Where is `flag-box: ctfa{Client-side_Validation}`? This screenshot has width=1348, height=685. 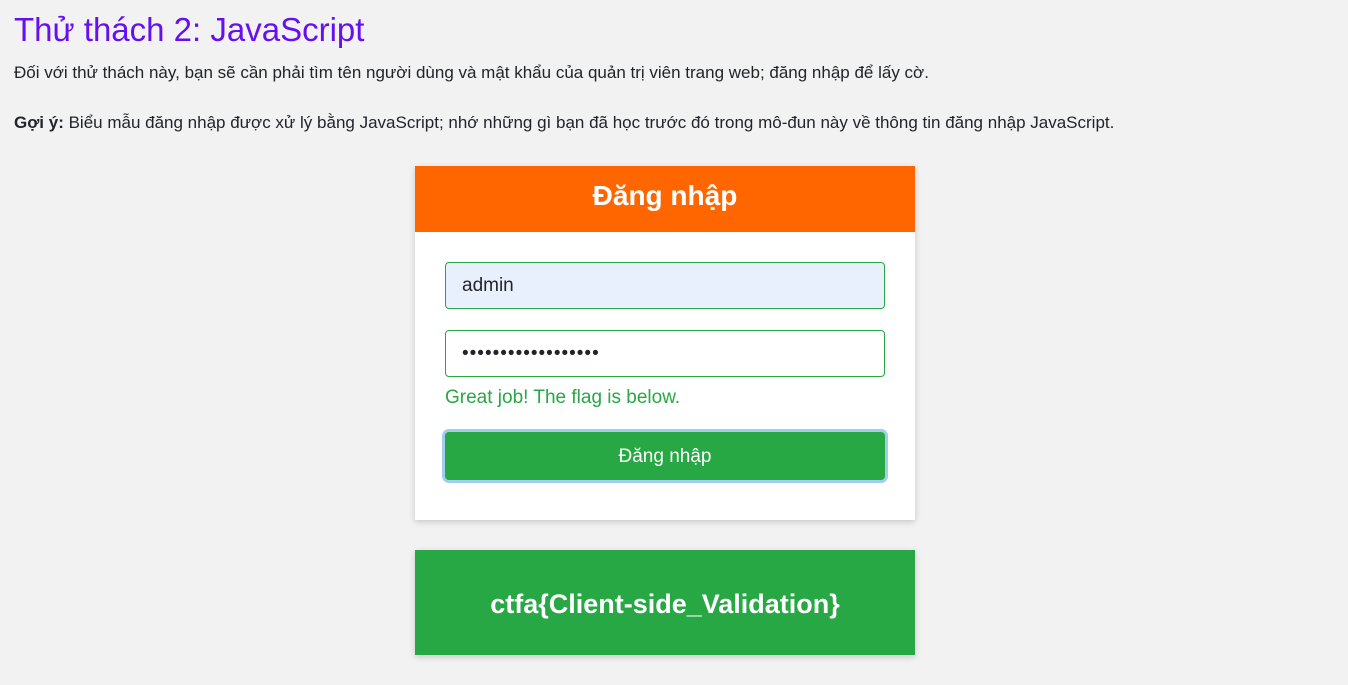 flag-box: ctfa{Client-side_Validation} is located at coordinates (665, 602).